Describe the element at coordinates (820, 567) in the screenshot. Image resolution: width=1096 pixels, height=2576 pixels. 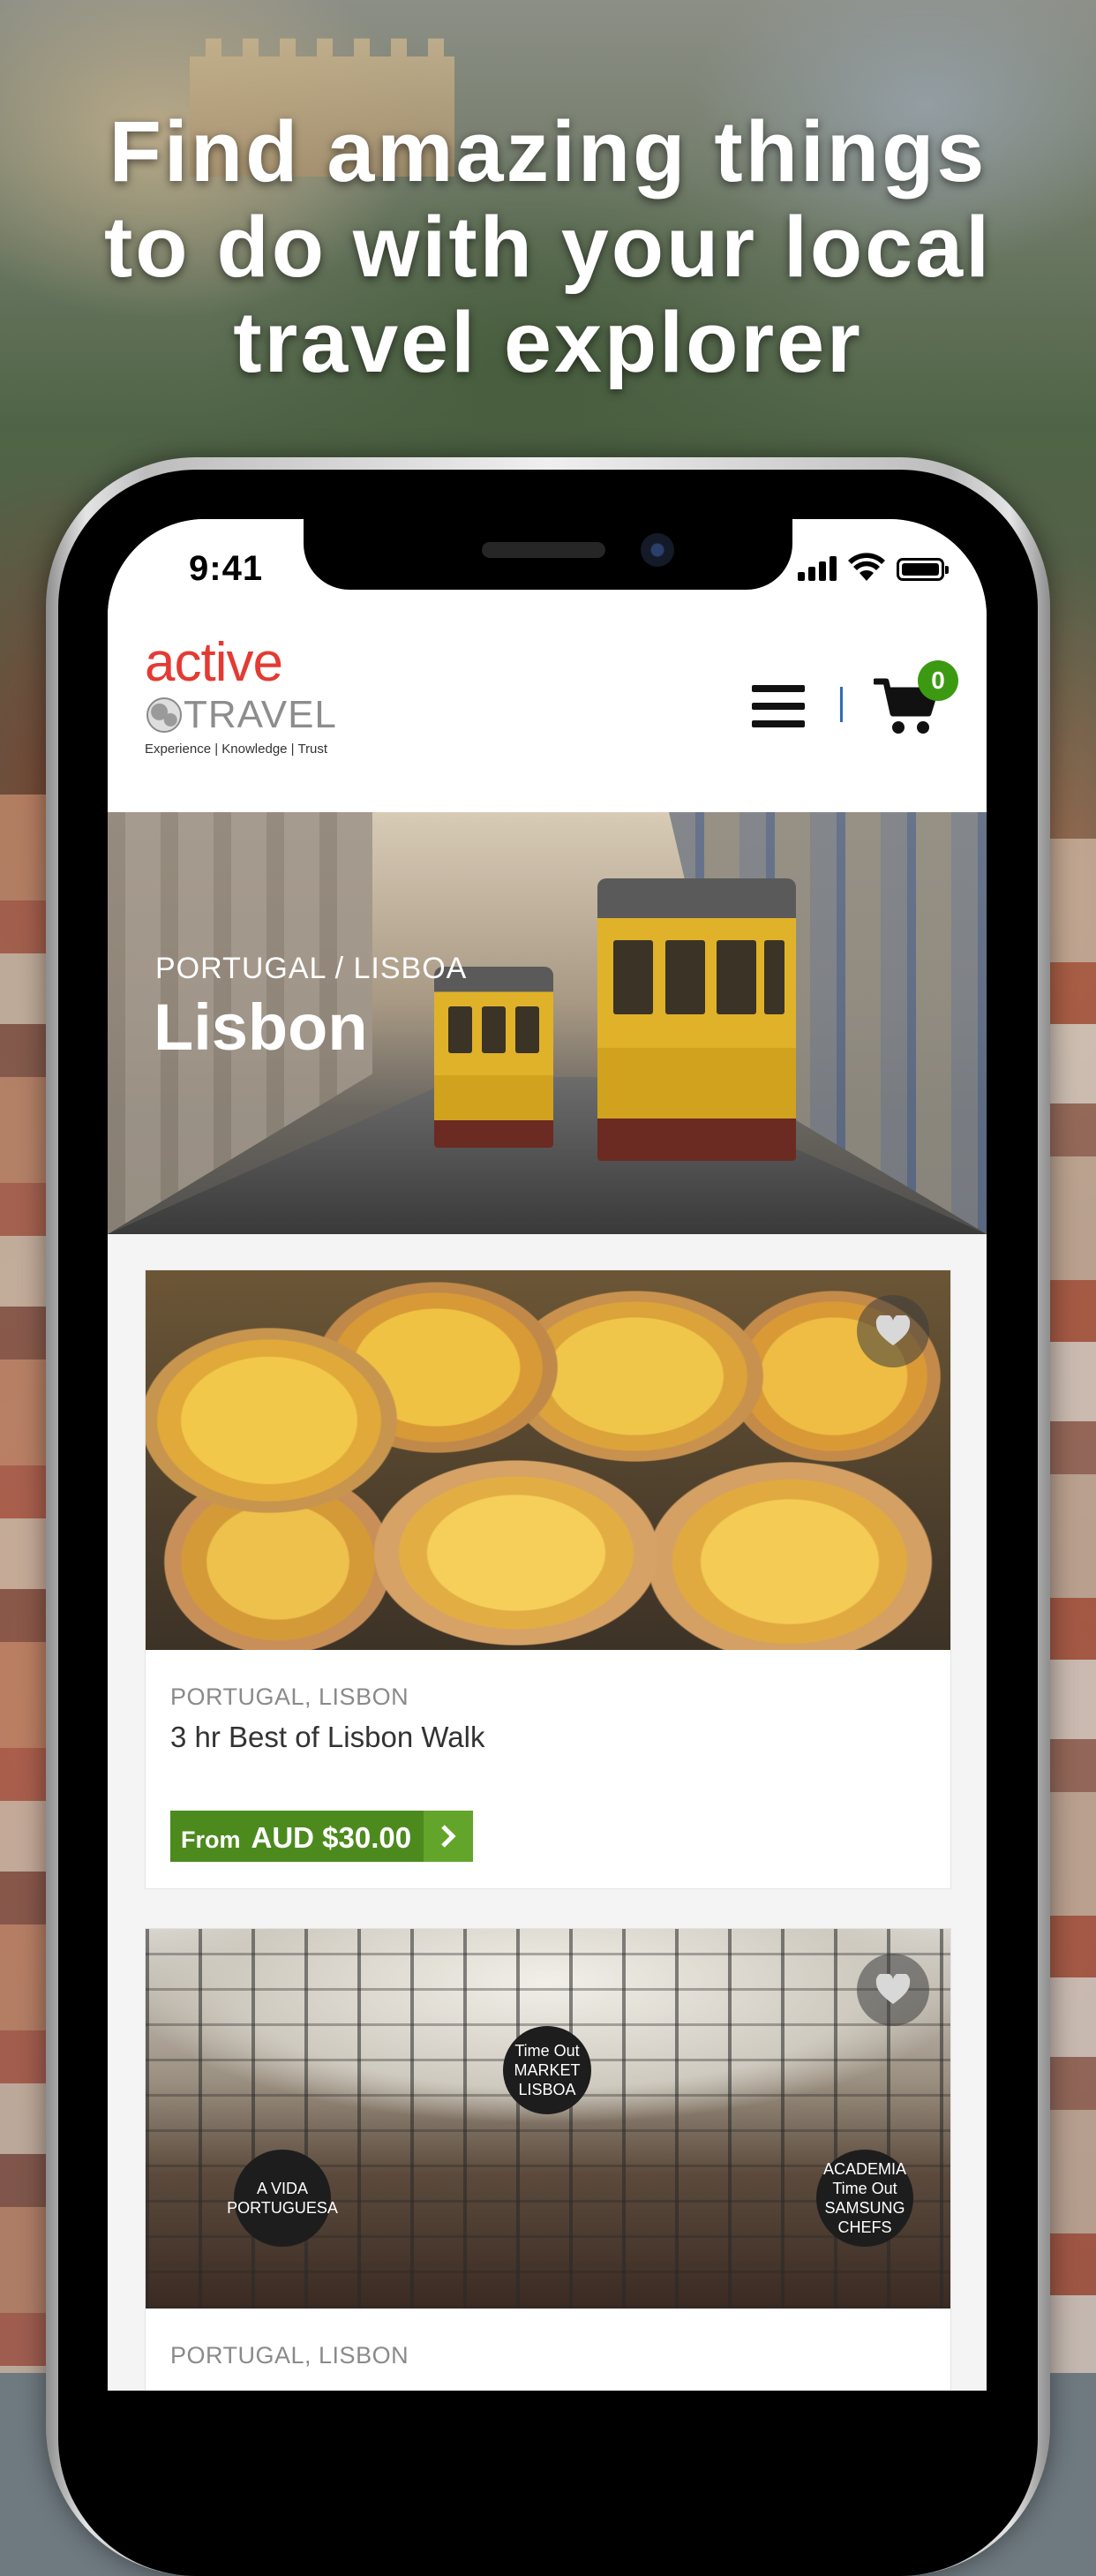
I see `signal-icon` at that location.